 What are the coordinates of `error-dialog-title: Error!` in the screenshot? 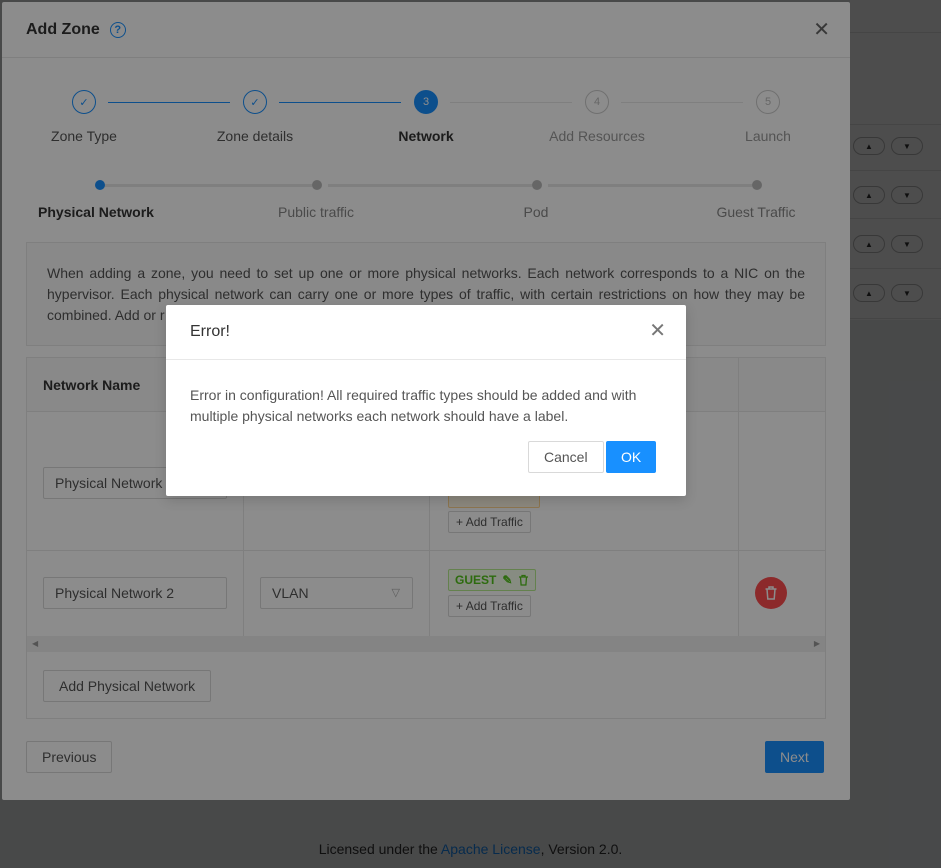 It's located at (426, 332).